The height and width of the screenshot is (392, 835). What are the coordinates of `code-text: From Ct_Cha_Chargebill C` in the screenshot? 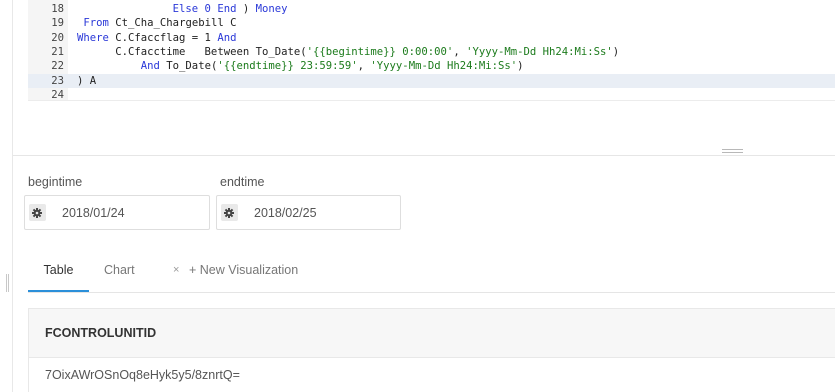 It's located at (156, 23).